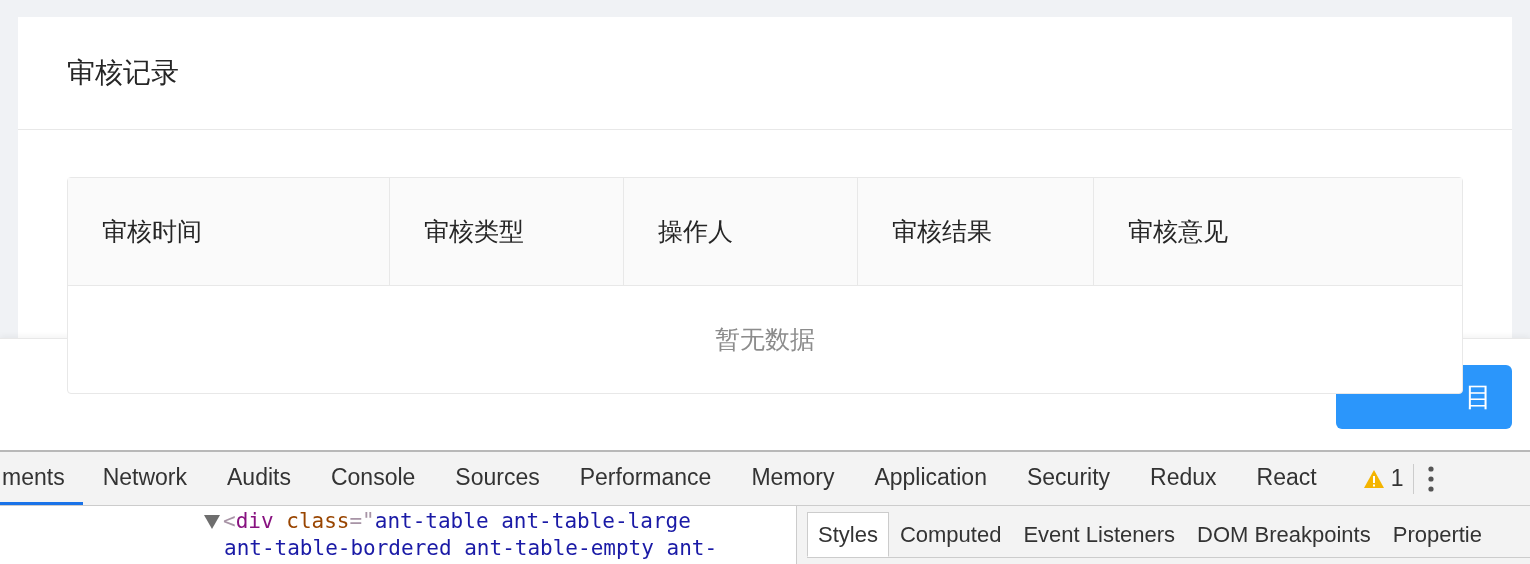 This screenshot has width=1530, height=564. What do you see at coordinates (848, 534) in the screenshot?
I see `sidebar-tab: Styles` at bounding box center [848, 534].